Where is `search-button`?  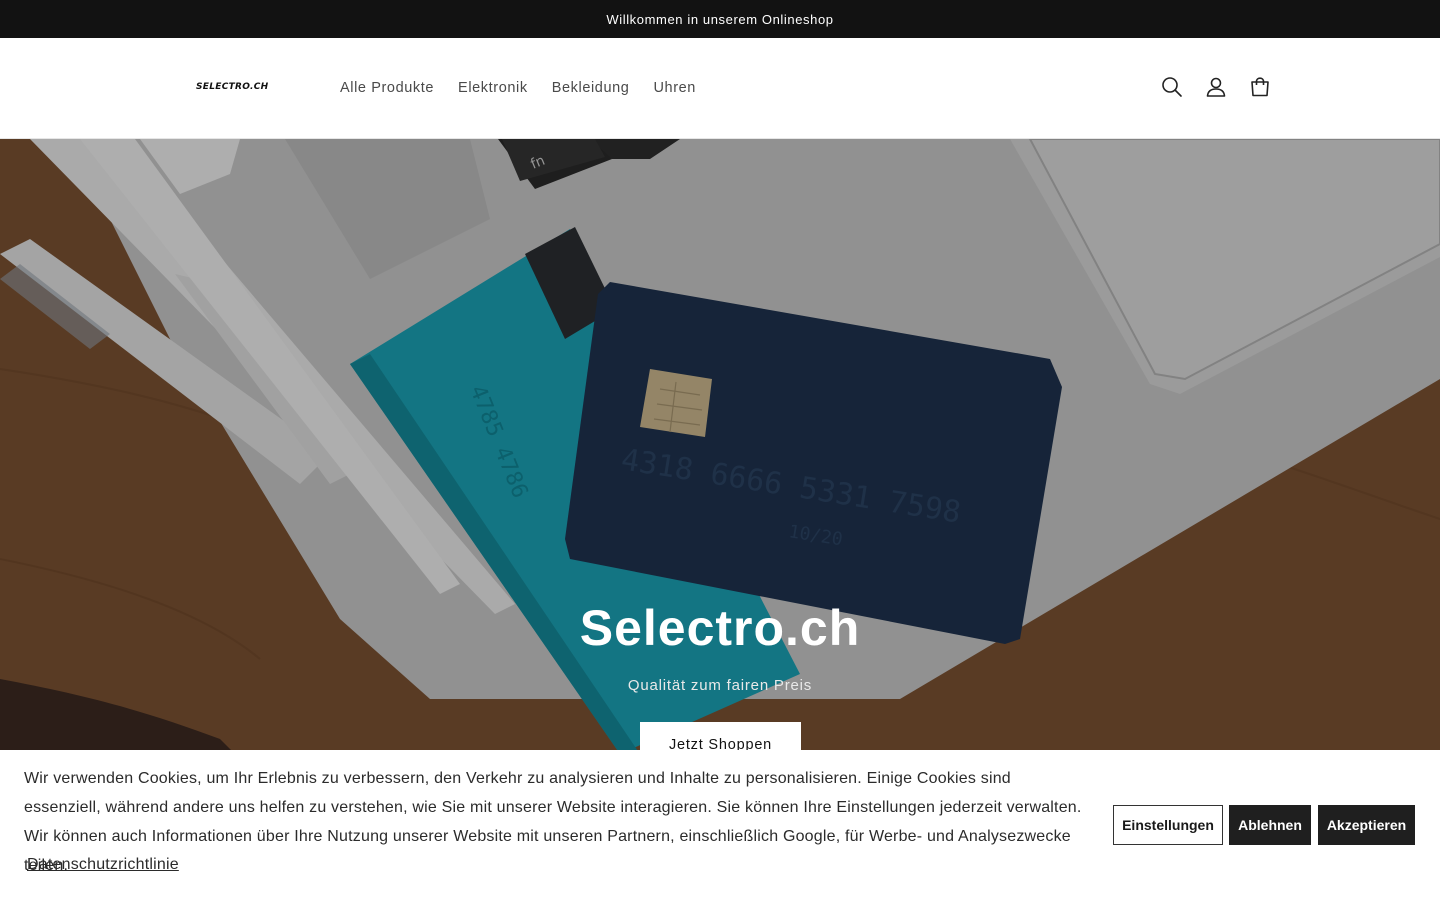 search-button is located at coordinates (1172, 87).